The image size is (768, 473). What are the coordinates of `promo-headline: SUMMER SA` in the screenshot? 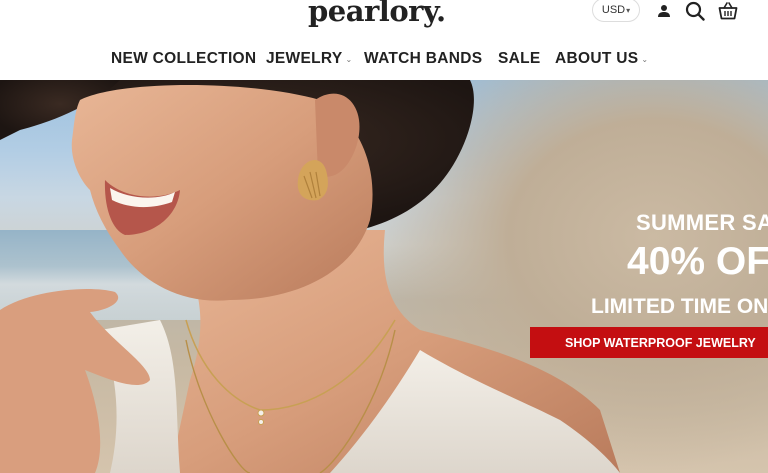 It's located at (702, 222).